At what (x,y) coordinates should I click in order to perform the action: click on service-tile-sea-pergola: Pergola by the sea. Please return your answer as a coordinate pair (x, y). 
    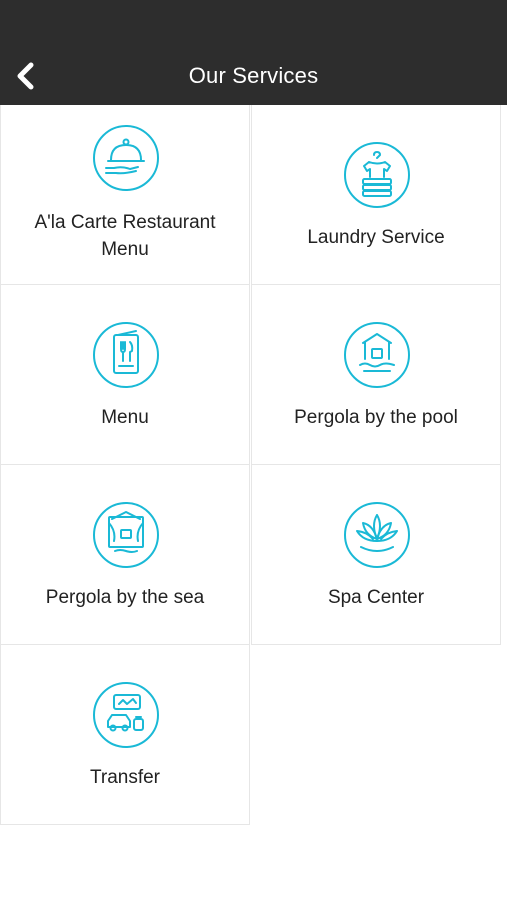
    Looking at the image, I should click on (125, 555).